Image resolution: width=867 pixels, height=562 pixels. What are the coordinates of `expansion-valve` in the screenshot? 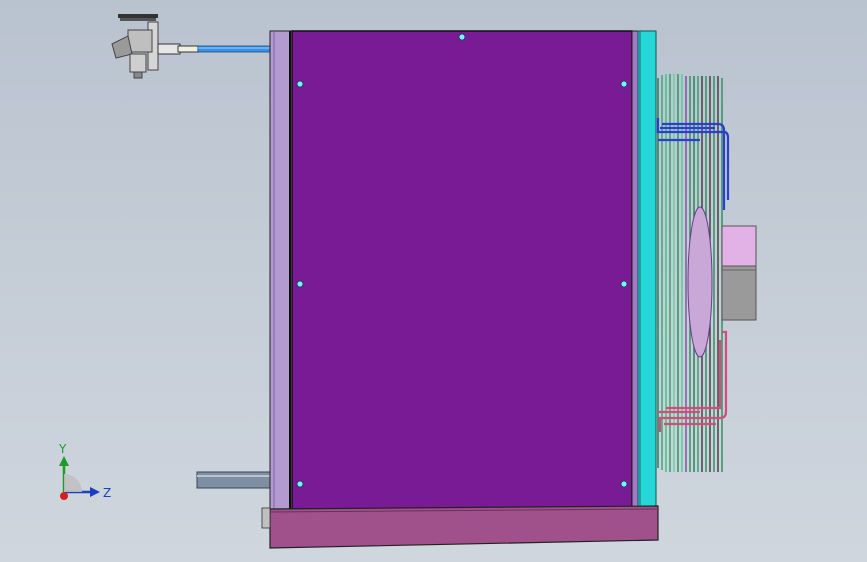 It's located at (155, 46).